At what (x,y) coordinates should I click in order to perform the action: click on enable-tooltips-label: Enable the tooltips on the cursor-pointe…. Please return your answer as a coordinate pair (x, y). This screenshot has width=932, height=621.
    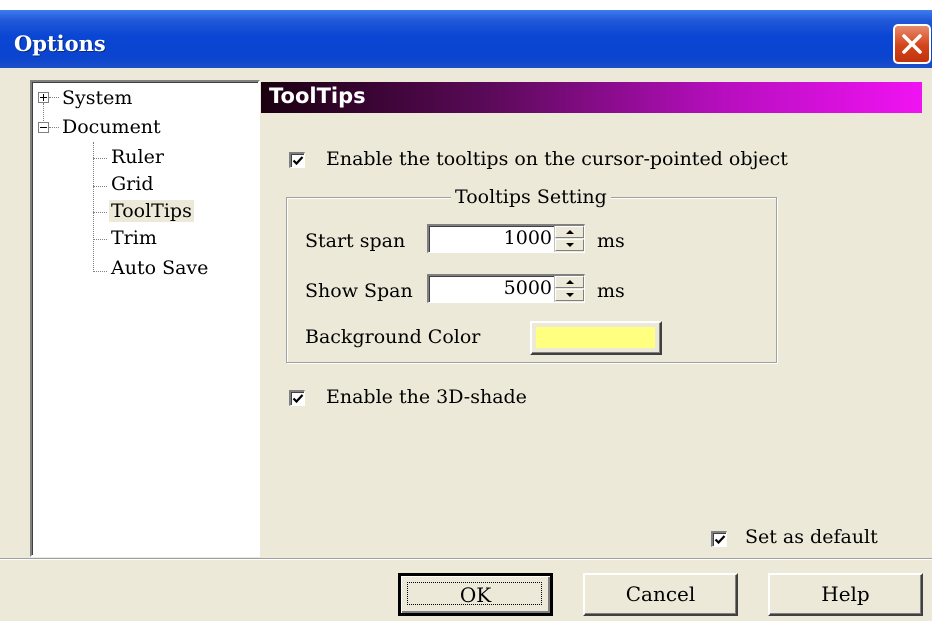
    Looking at the image, I should click on (557, 159).